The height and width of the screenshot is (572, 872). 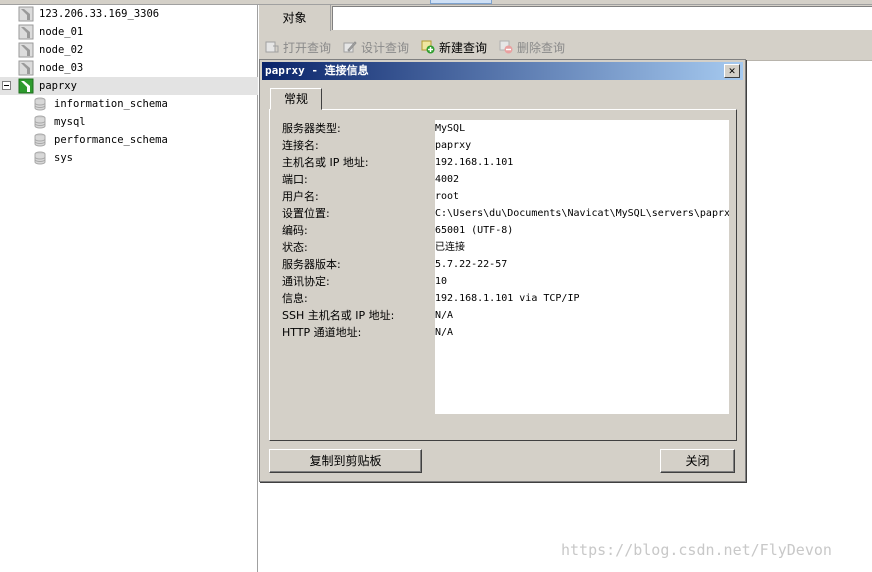 I want to click on property-value: 已连接, so click(x=450, y=247).